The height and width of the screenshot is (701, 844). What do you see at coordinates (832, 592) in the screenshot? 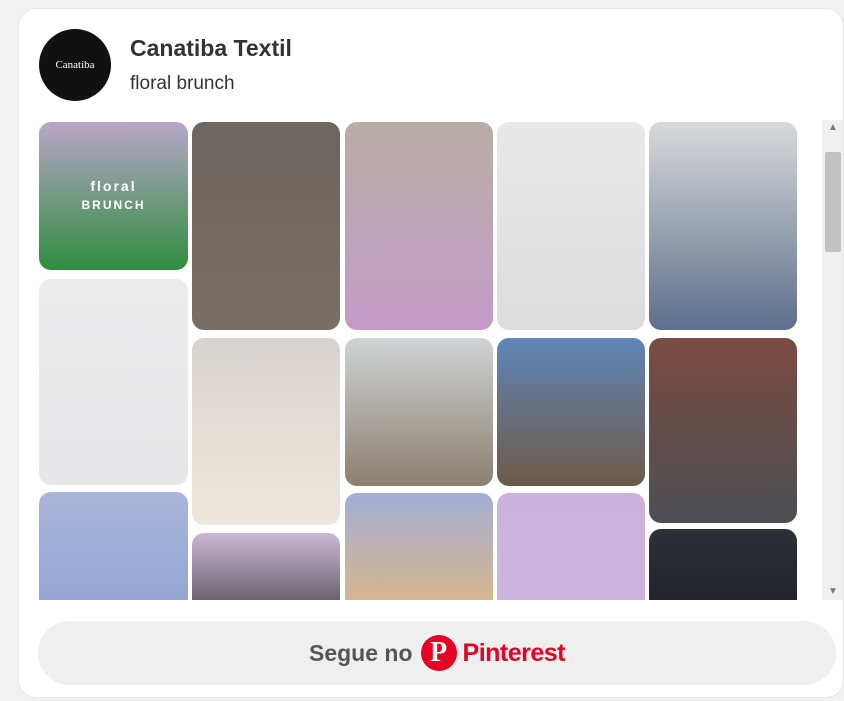
I see `scroll-down-arrow-icon: ▼` at bounding box center [832, 592].